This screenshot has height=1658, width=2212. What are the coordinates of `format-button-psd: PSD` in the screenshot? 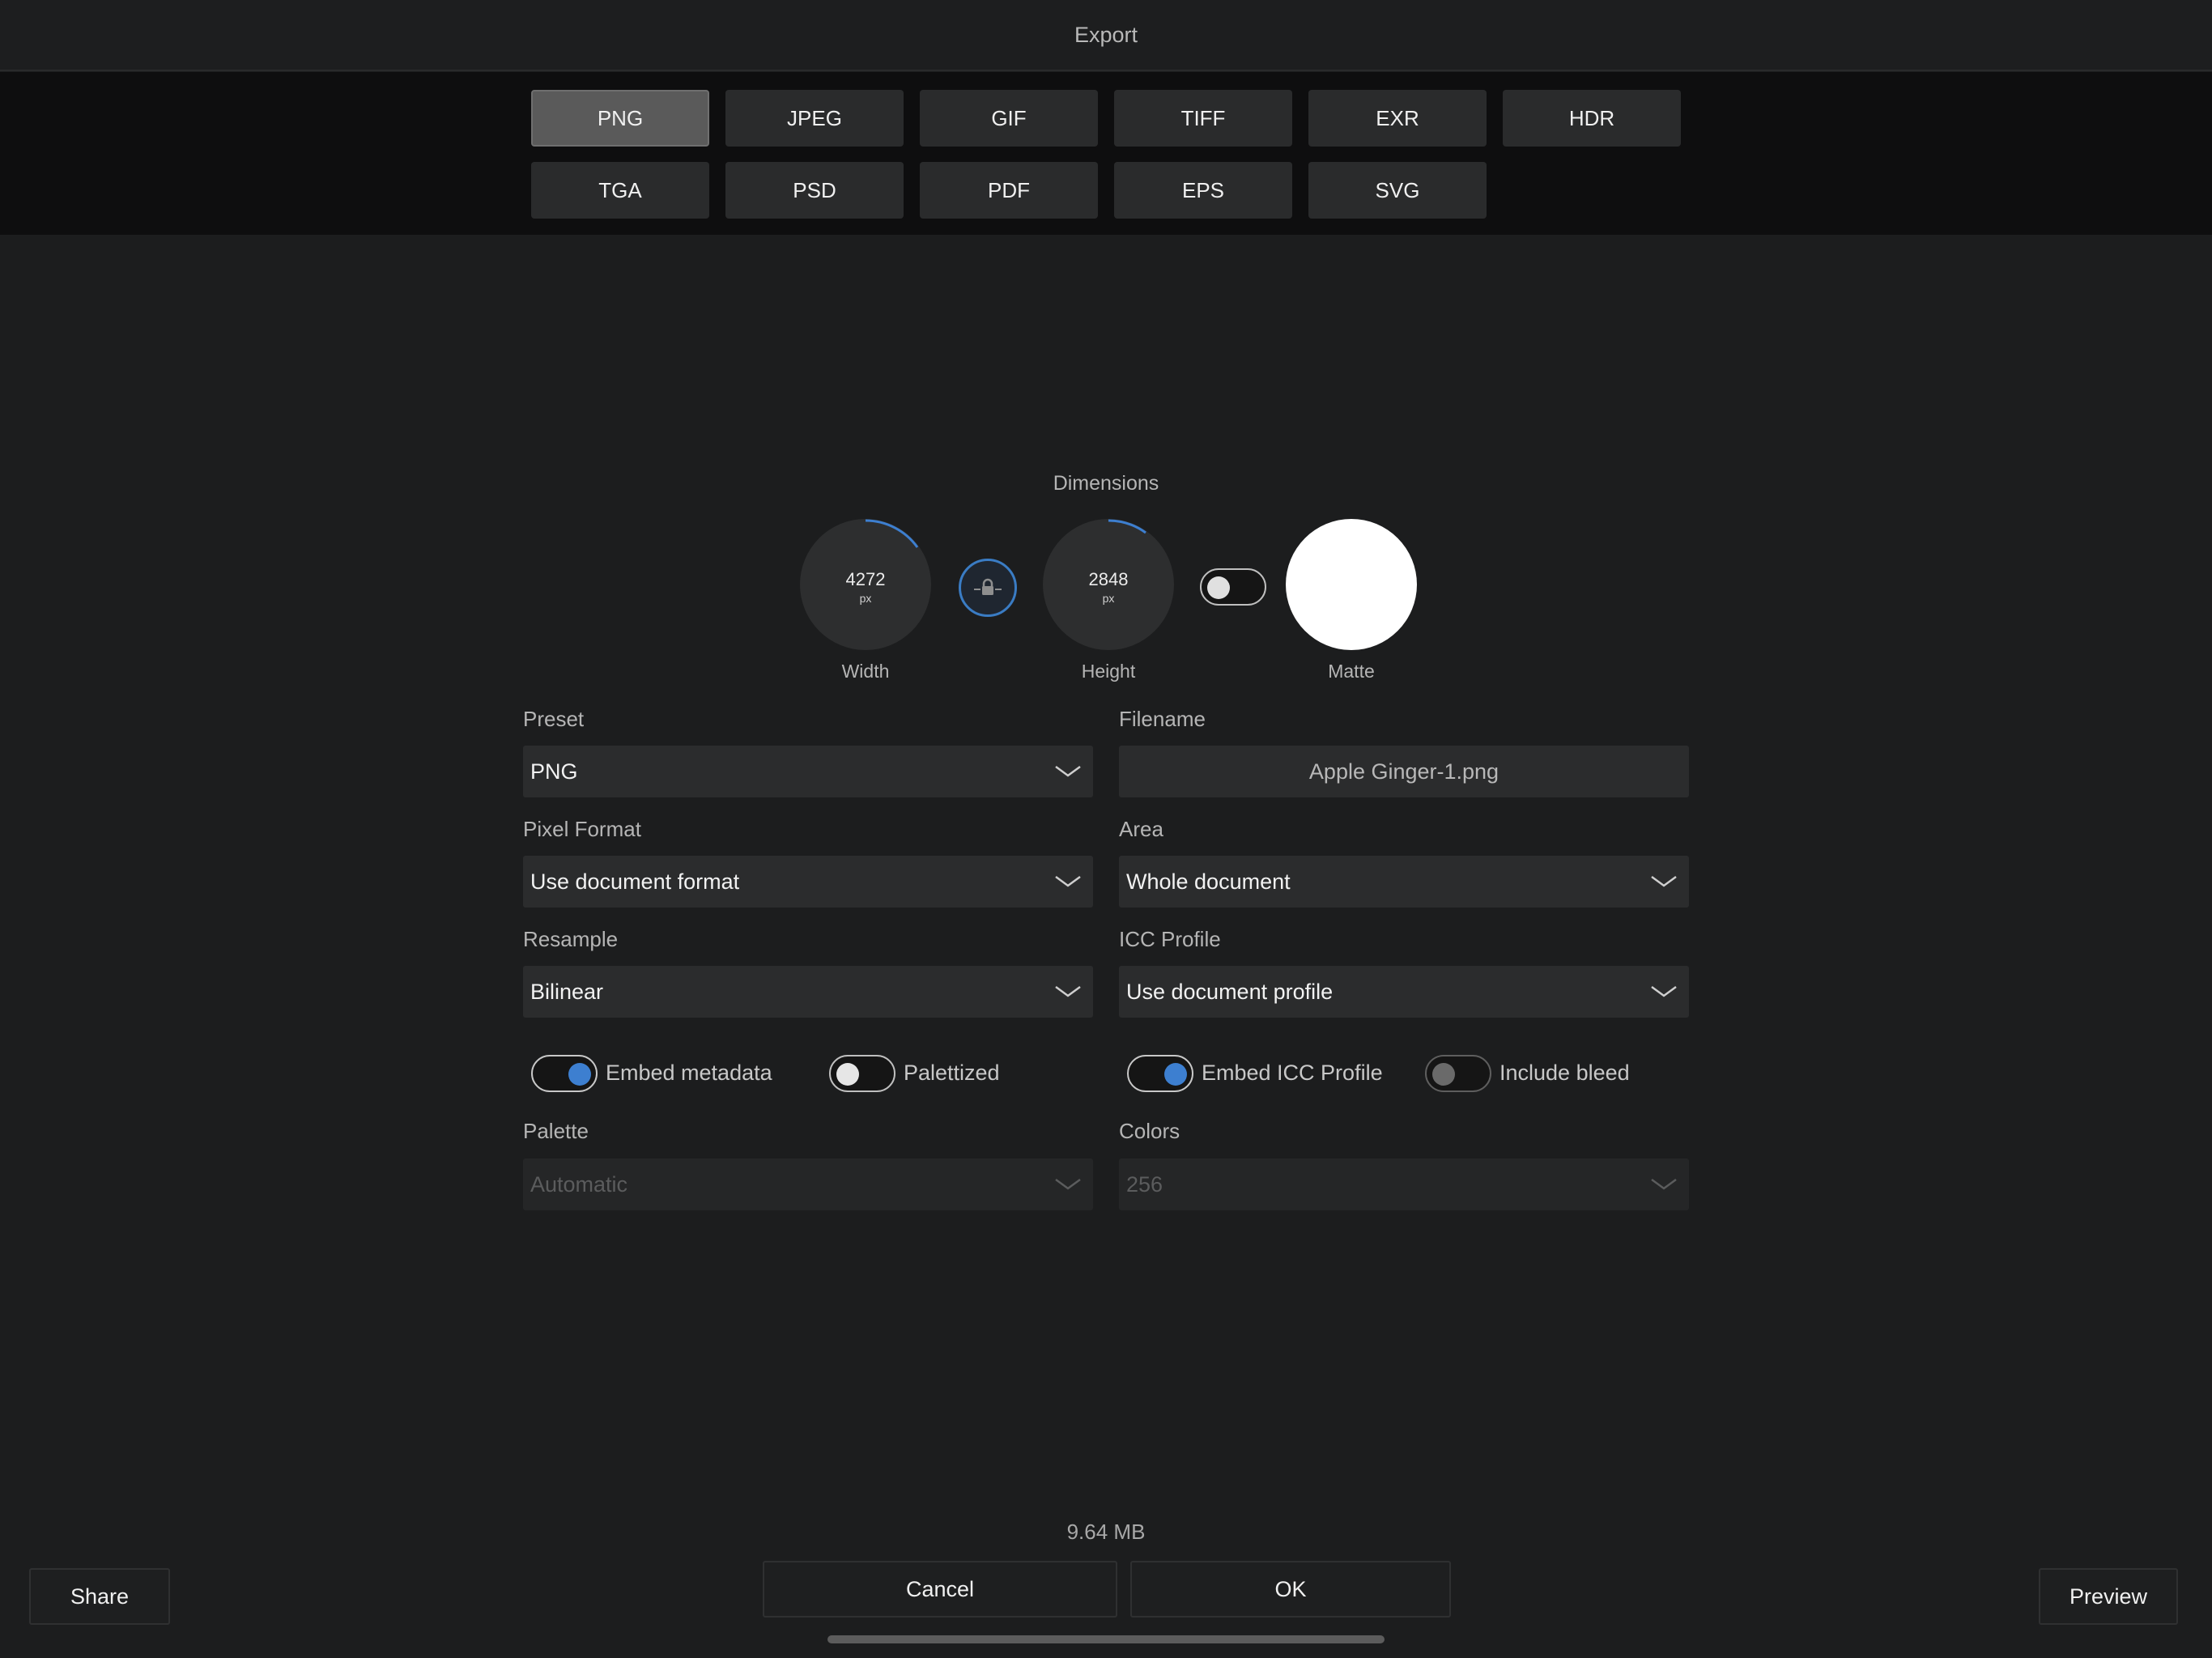 It's located at (815, 190).